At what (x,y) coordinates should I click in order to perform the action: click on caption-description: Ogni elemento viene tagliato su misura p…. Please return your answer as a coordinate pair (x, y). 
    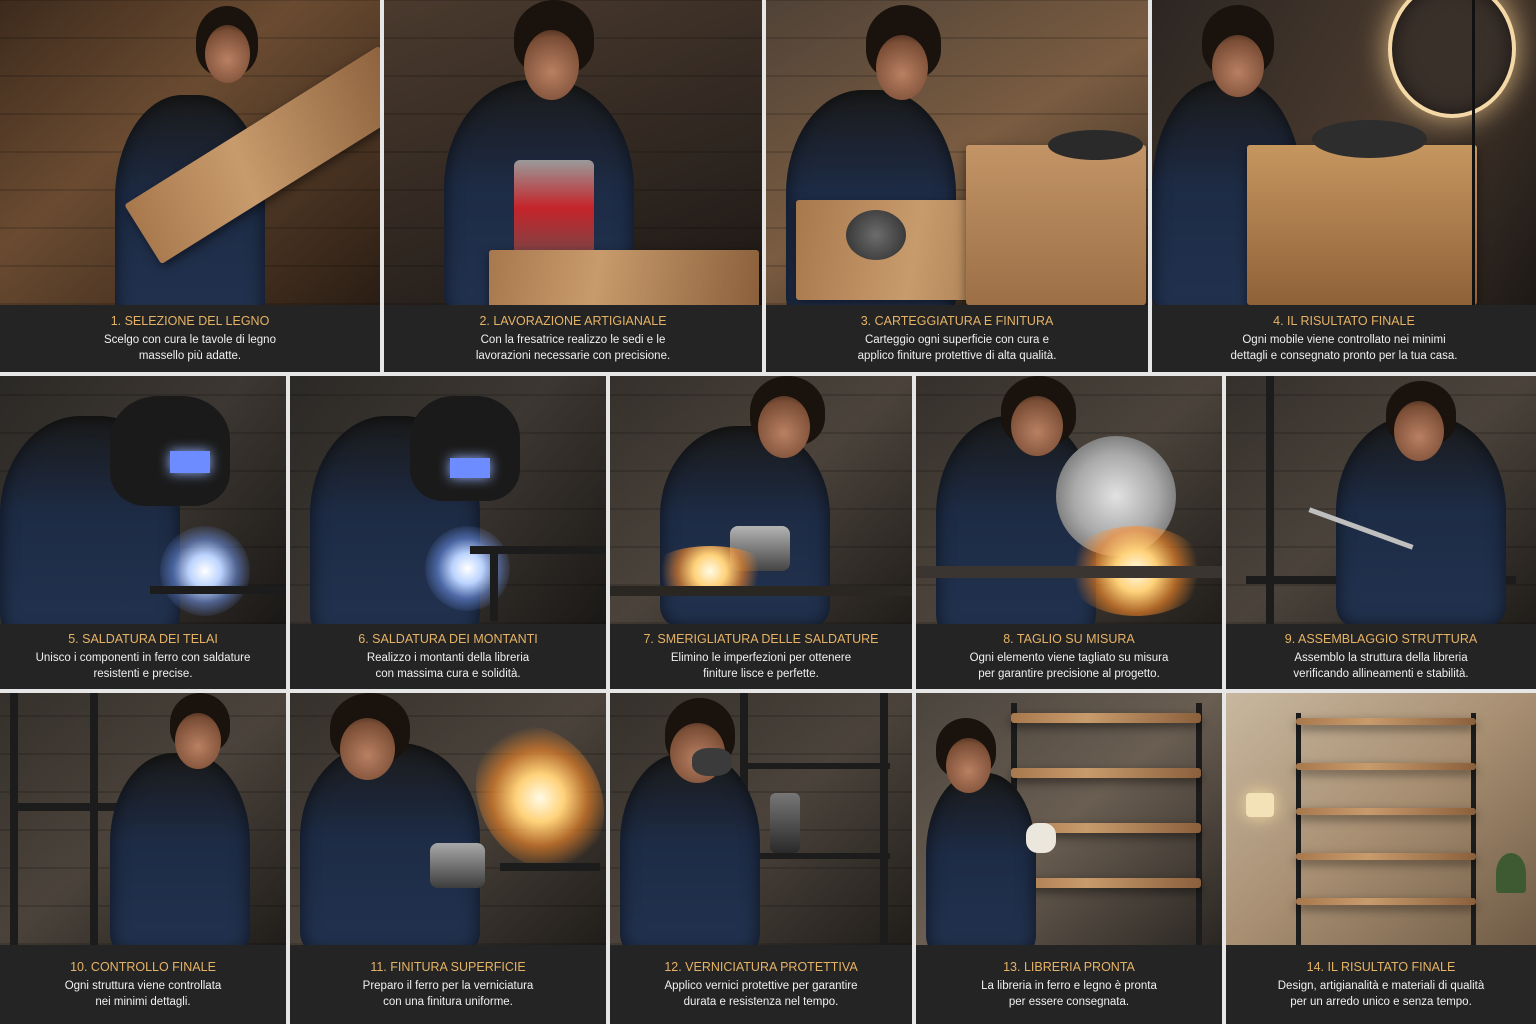
    Looking at the image, I should click on (1069, 666).